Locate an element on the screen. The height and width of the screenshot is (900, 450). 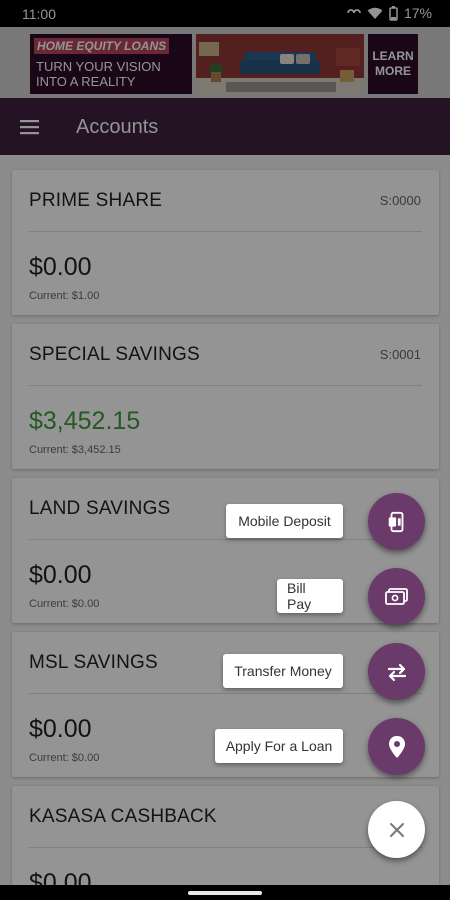
apply-for-loan-button is located at coordinates (396, 746).